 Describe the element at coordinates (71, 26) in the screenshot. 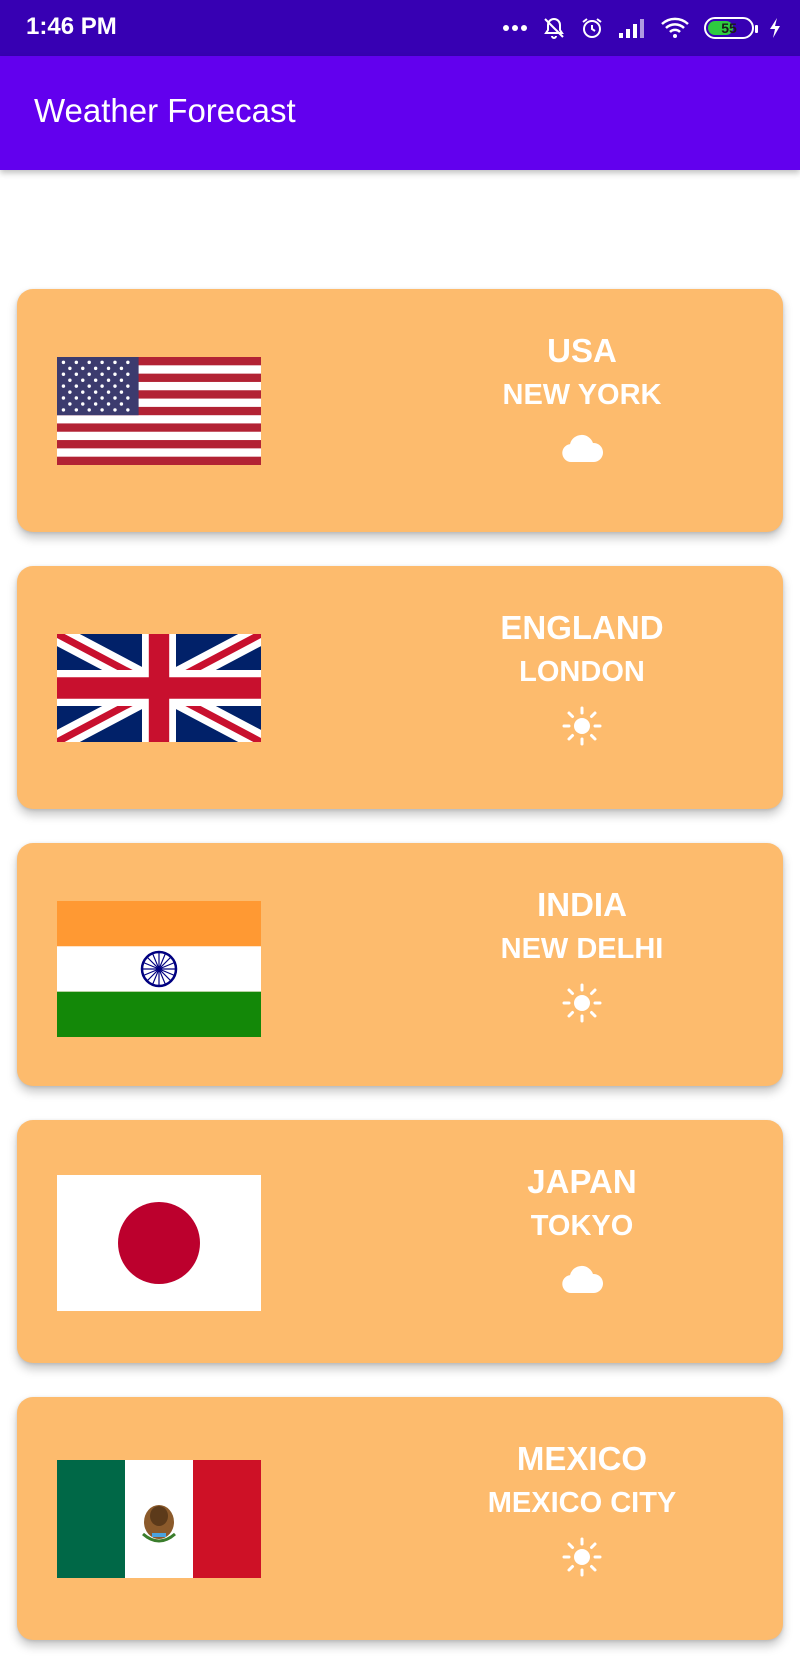

I see `status-time: 1:46 PM` at that location.